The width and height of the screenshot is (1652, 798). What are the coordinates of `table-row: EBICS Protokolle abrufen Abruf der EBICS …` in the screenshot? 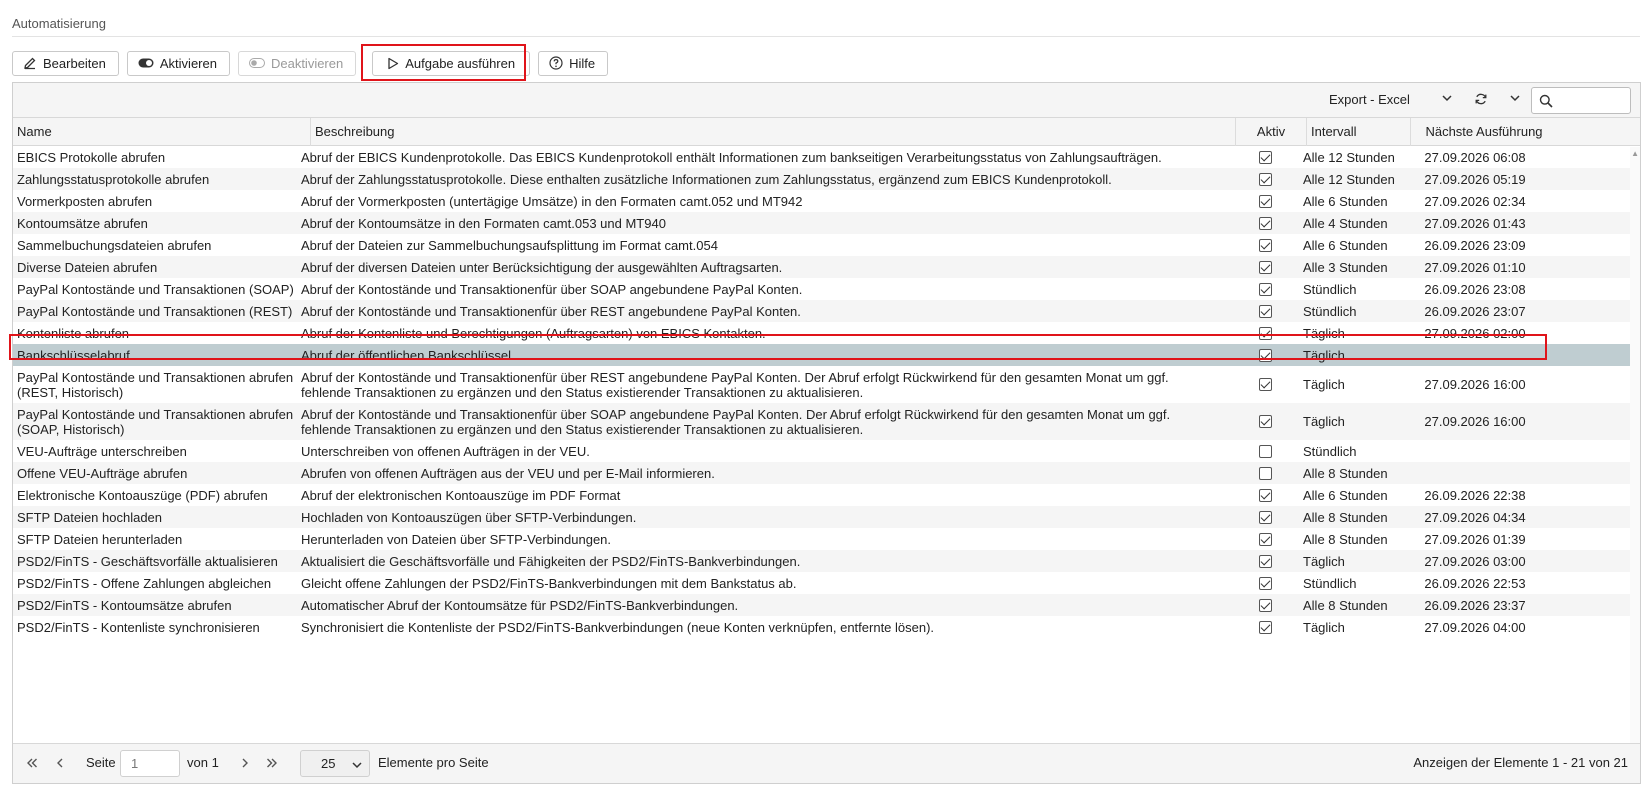 It's located at (826, 157).